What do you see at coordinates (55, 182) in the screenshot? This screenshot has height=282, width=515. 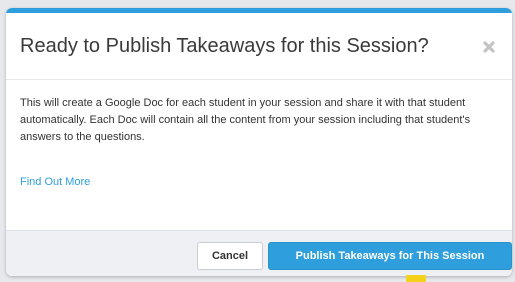 I see `find-out-more-link: Find Out More` at bounding box center [55, 182].